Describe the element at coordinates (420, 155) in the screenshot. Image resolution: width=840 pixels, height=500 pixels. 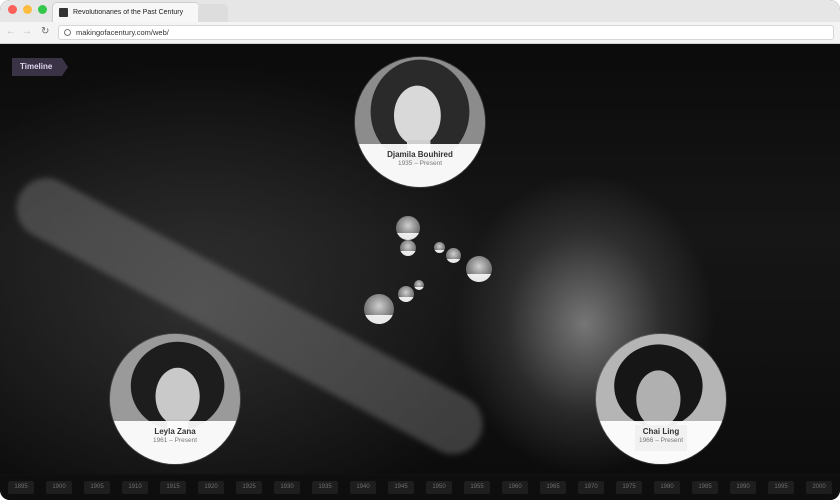
I see `person-name: Djamila Bouhired` at that location.